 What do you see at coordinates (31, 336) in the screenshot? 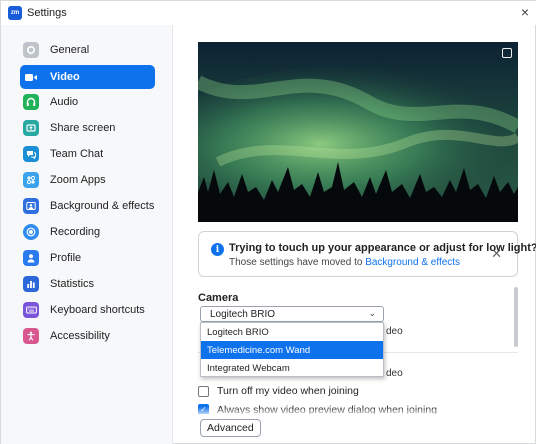
I see `accessibility-icon` at bounding box center [31, 336].